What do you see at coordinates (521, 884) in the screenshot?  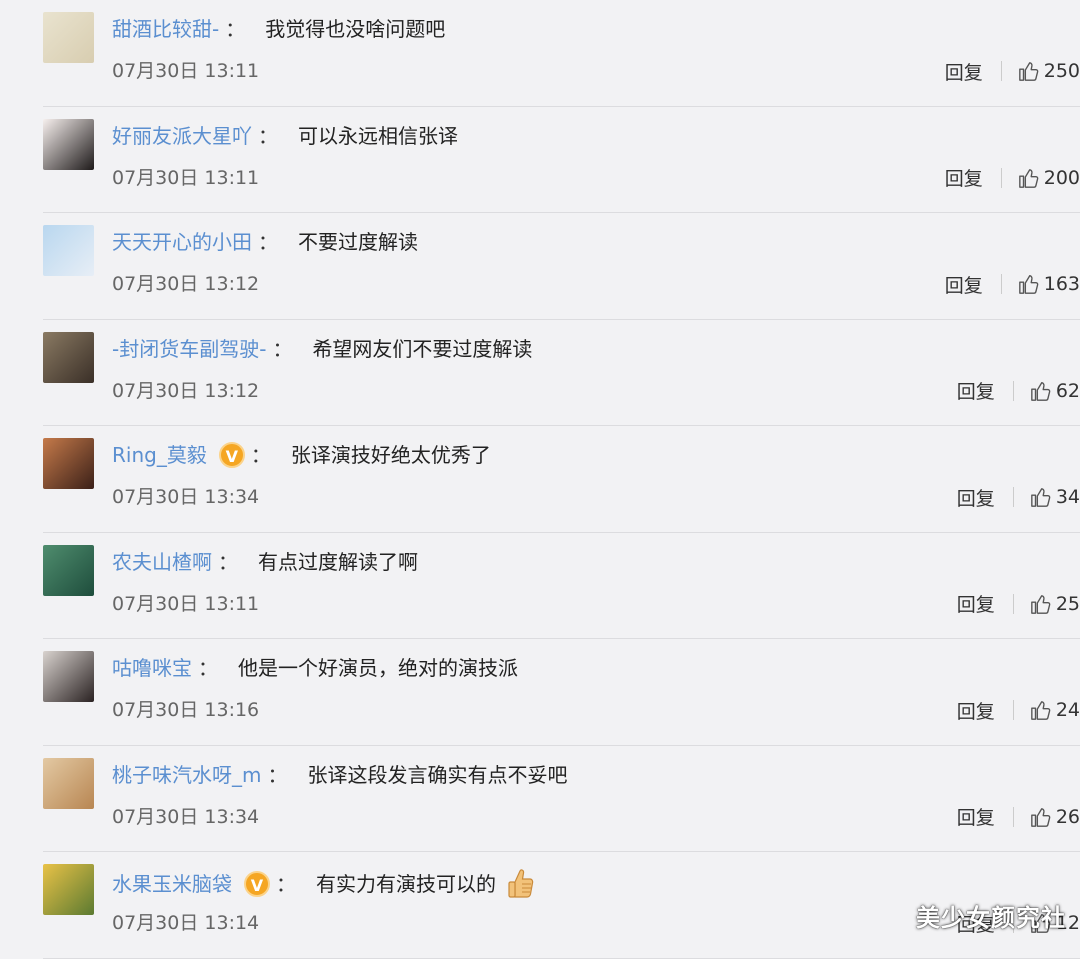 I see `thumbs-up-emoji-icon` at bounding box center [521, 884].